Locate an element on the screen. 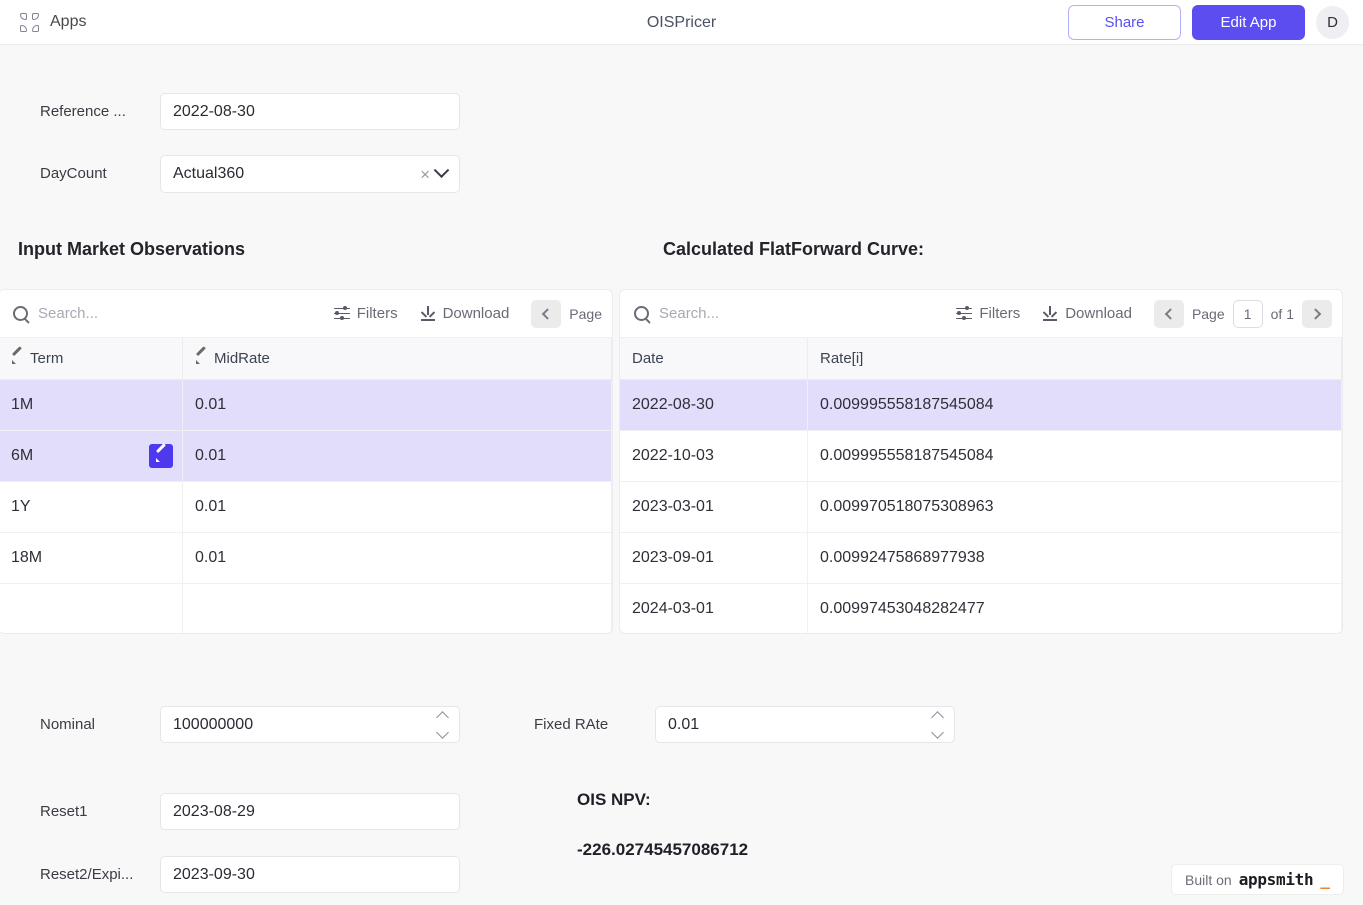 This screenshot has height=905, width=1363. right-table-search is located at coordinates (795, 313).